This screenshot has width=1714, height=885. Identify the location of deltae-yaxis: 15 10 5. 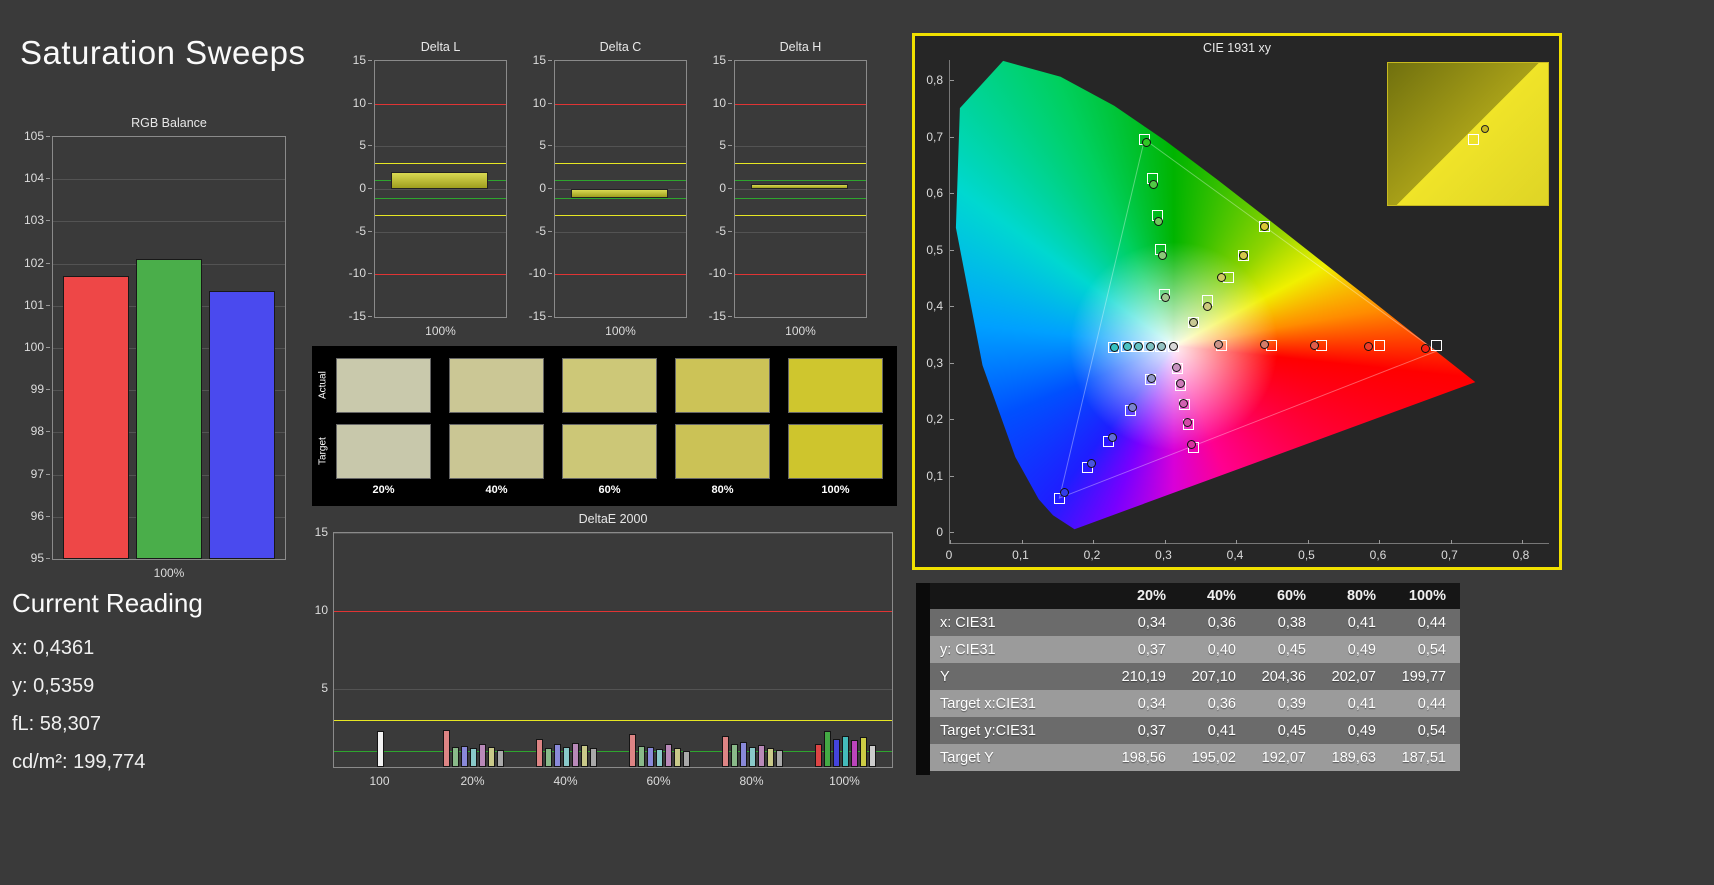
(323, 646).